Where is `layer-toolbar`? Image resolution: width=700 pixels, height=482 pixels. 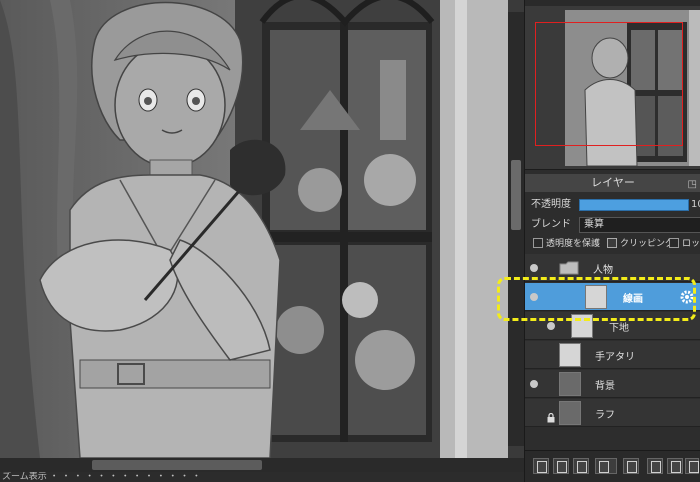
layer-toolbar is located at coordinates (612, 466).